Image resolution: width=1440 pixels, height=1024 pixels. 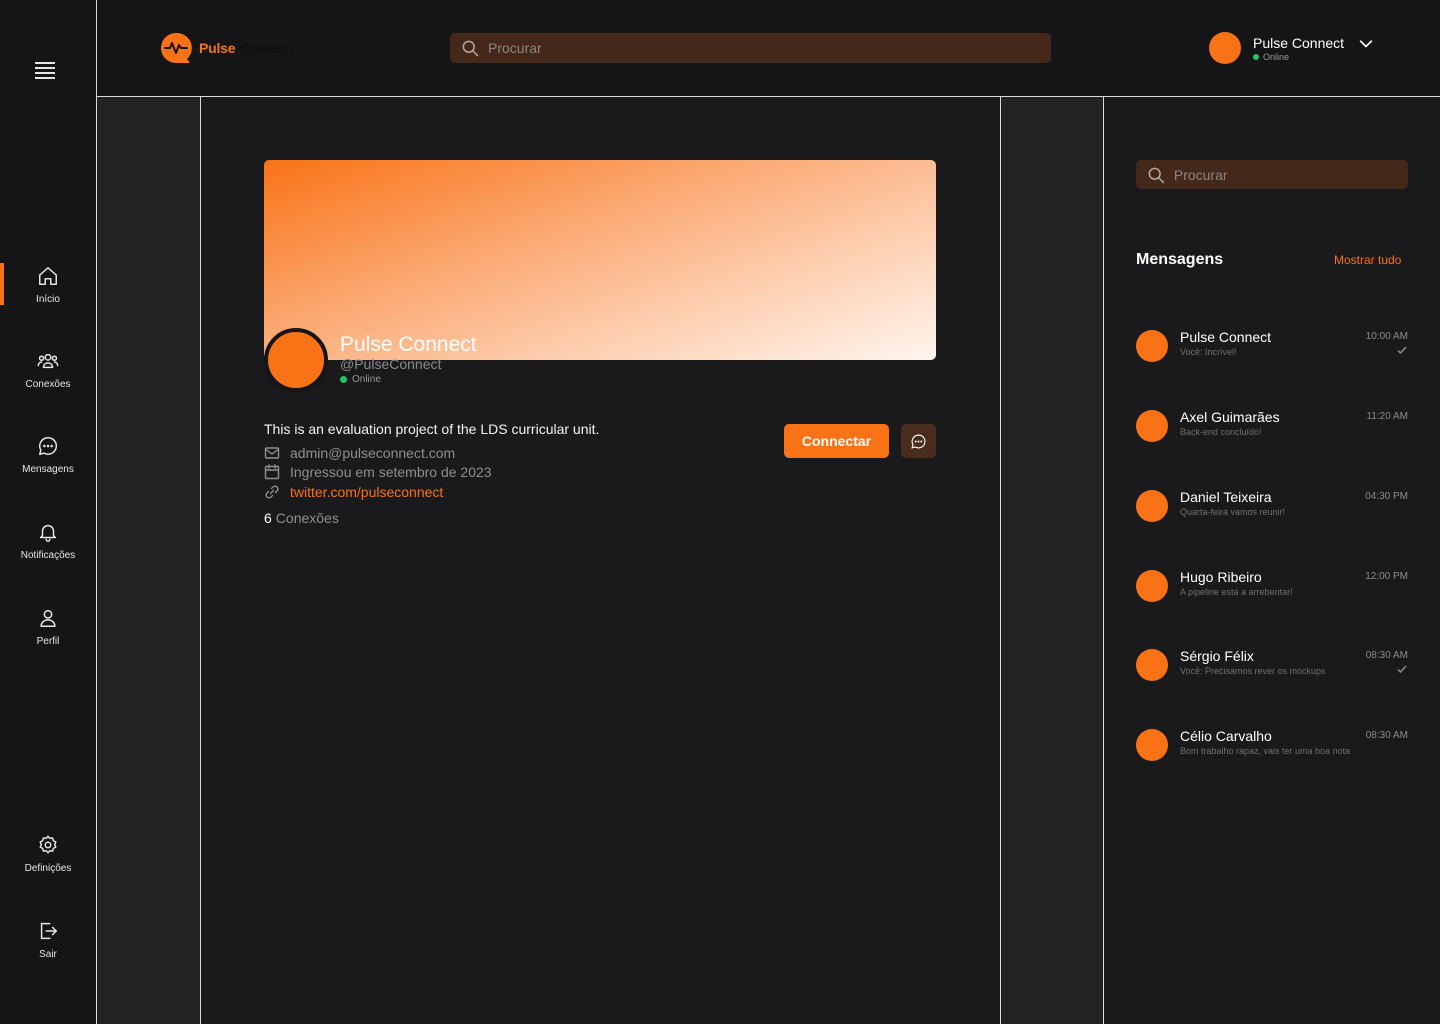 I want to click on profile-name: Pulse Connect, so click(x=408, y=344).